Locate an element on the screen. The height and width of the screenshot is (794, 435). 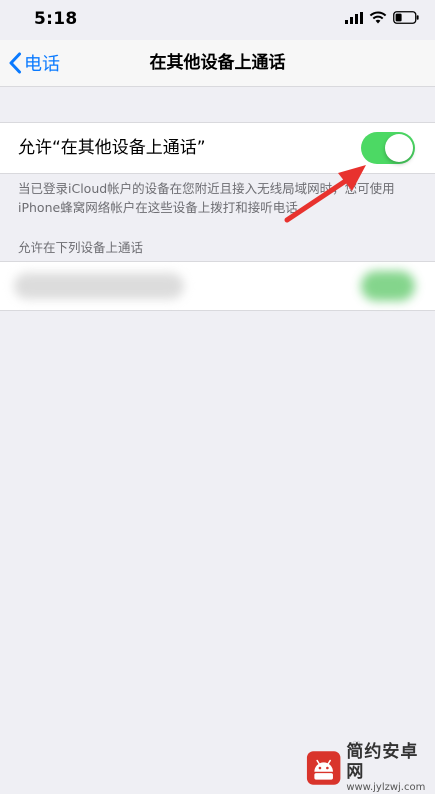
status-icons is located at coordinates (382, 17).